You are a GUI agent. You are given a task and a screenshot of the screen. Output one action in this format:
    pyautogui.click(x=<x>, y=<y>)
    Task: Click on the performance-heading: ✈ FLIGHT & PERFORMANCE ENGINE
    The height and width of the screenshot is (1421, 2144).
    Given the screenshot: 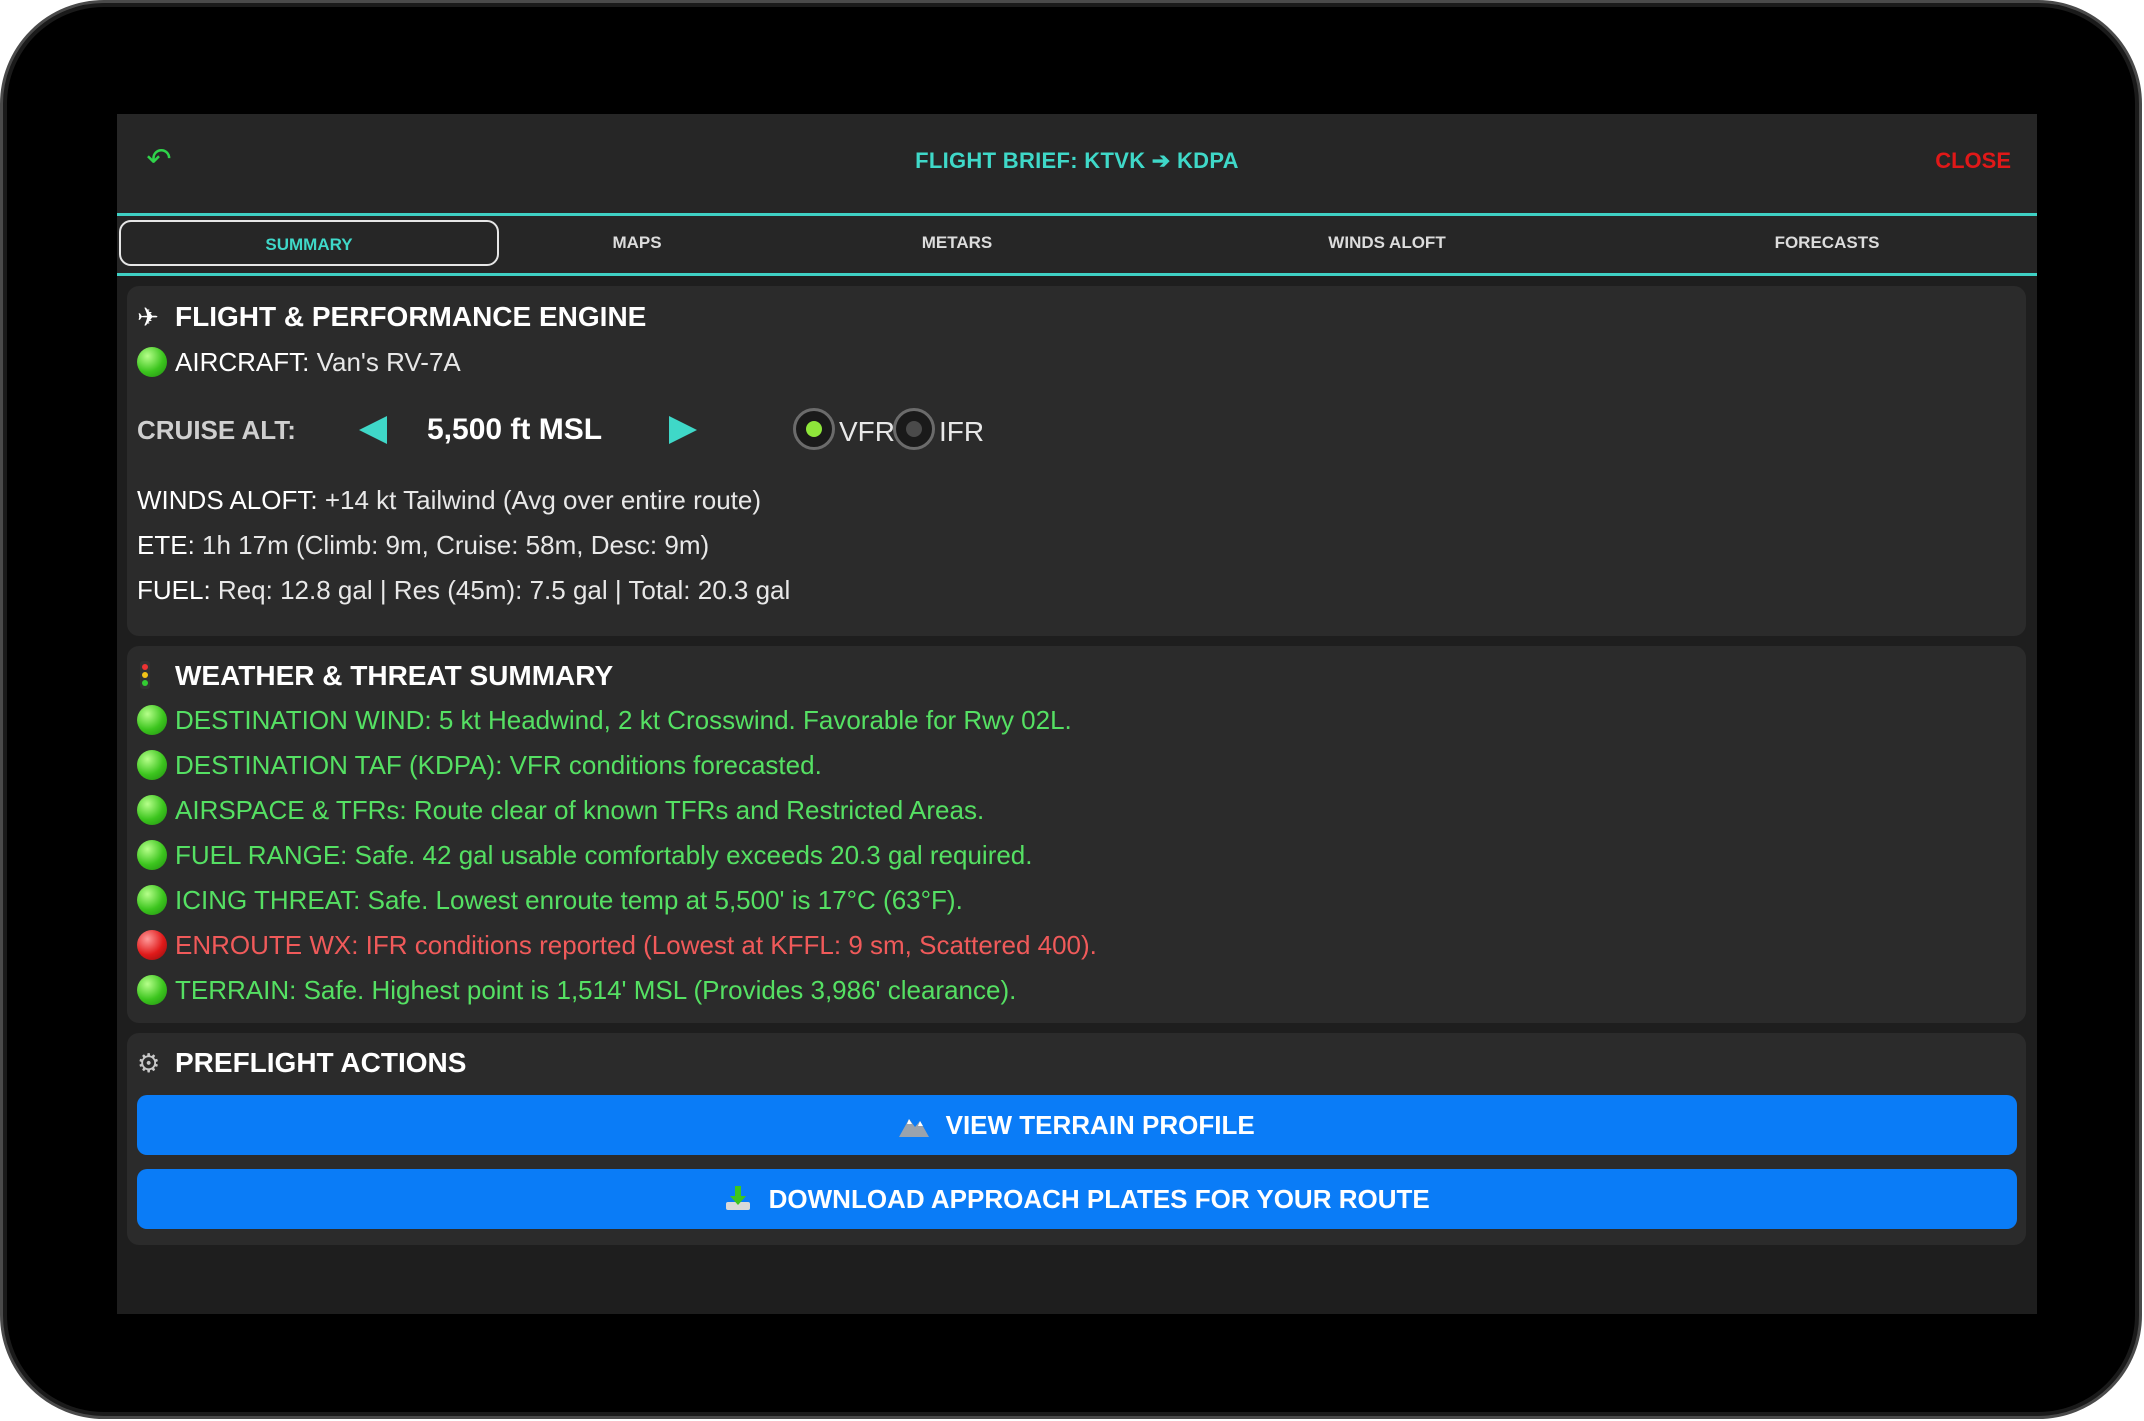 What is the action you would take?
    pyautogui.click(x=391, y=317)
    